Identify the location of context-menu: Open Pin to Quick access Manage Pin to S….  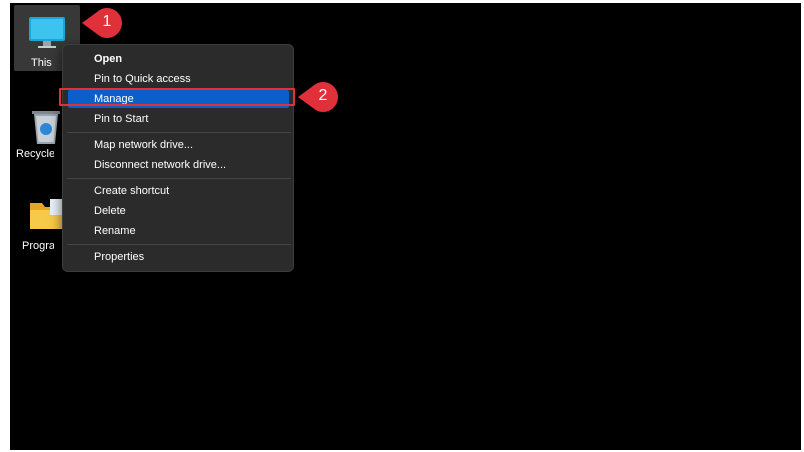
(178, 158).